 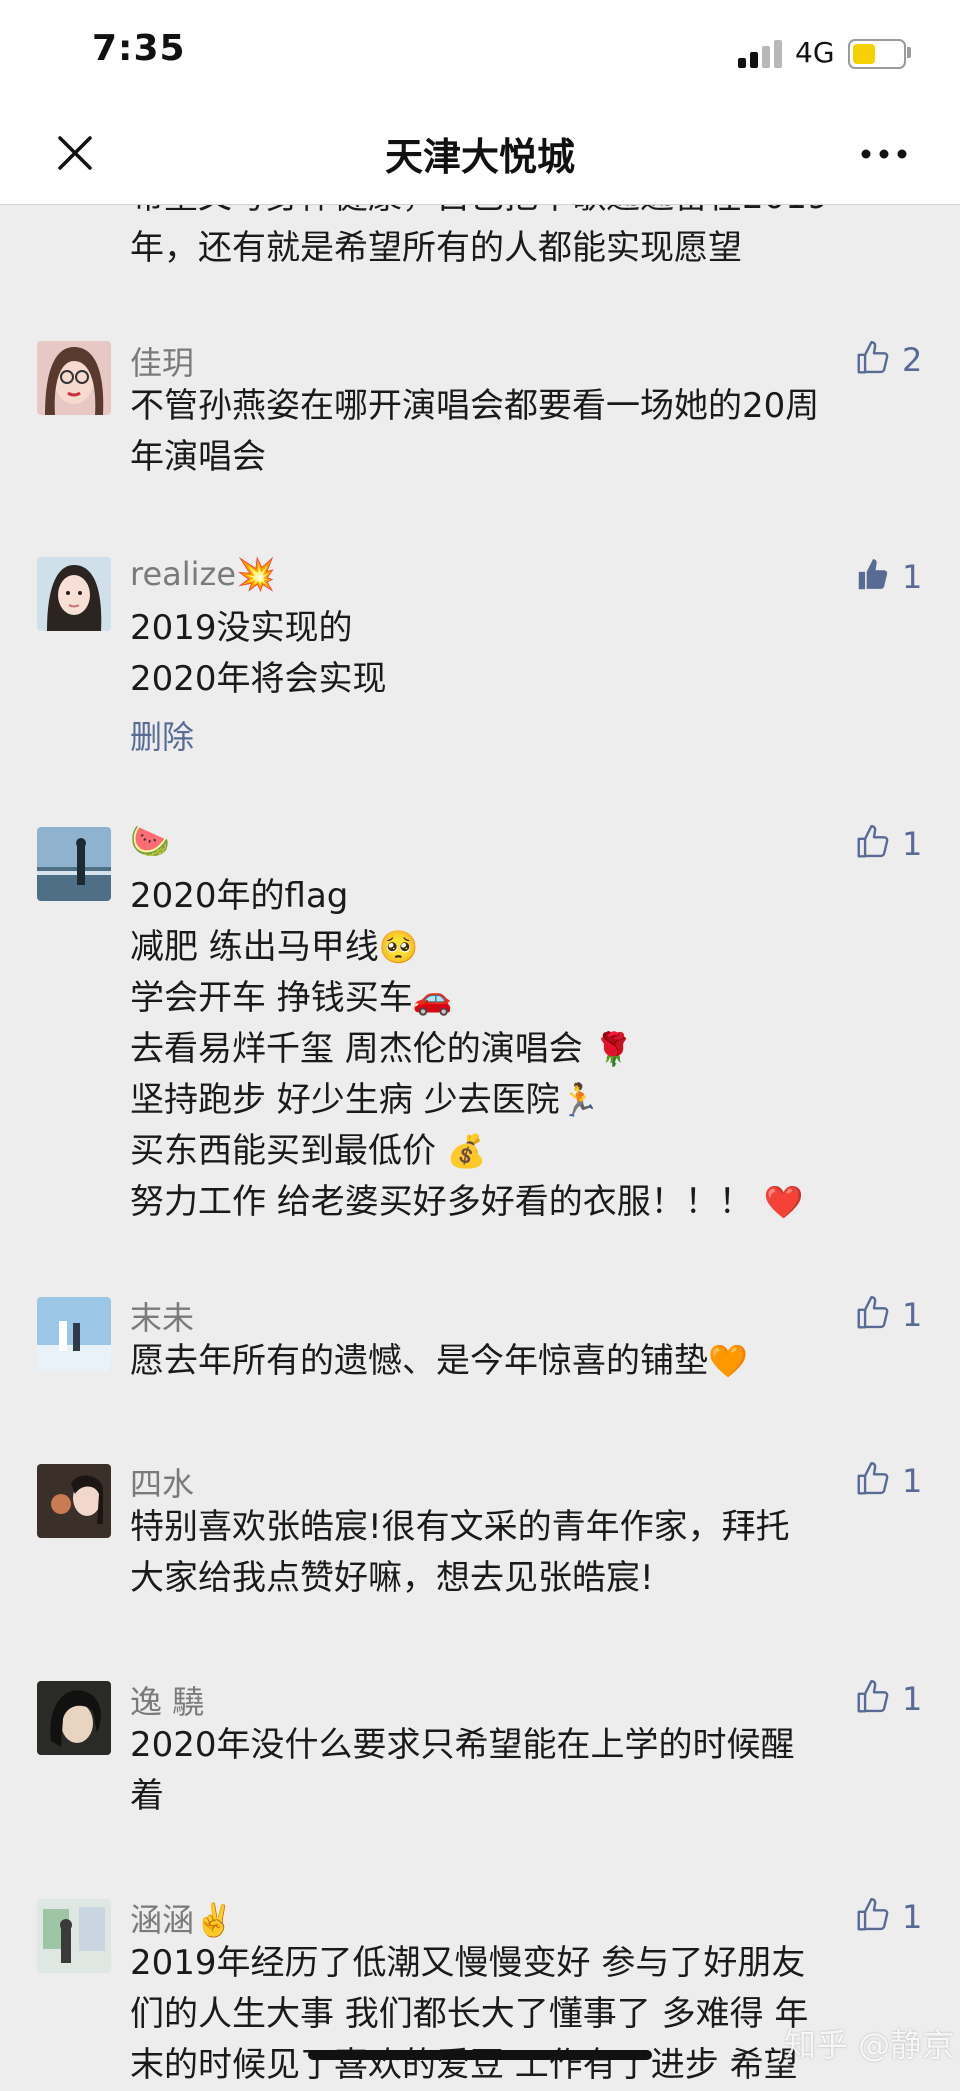 What do you see at coordinates (162, 1316) in the screenshot?
I see `nickname: 末未` at bounding box center [162, 1316].